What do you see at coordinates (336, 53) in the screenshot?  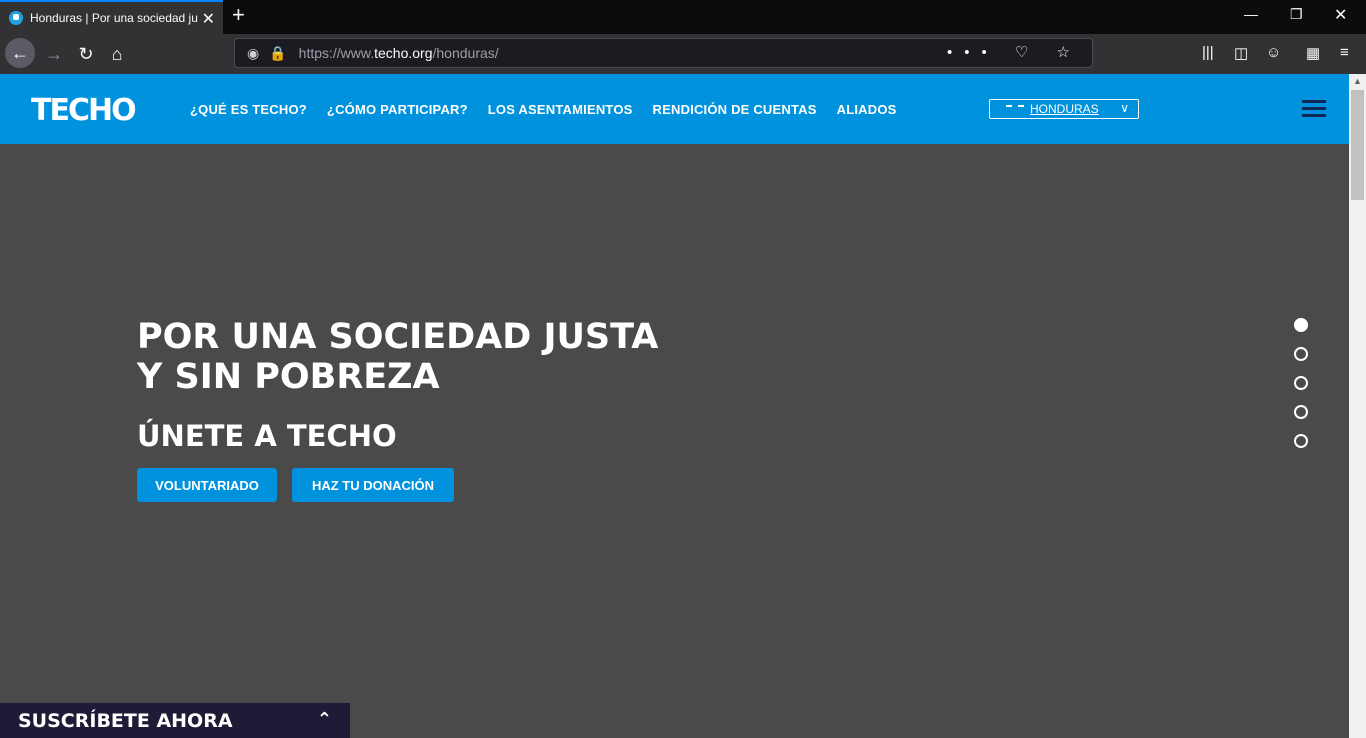 I see `url-prefix: https://www.` at bounding box center [336, 53].